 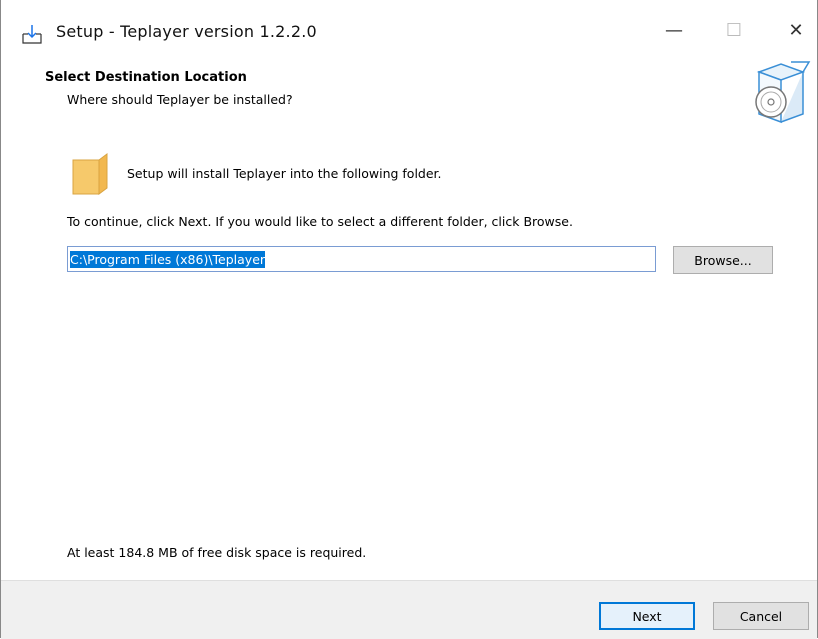 What do you see at coordinates (361, 259) in the screenshot?
I see `destination-path-input: C:\Program Files (x86)\Teplayer` at bounding box center [361, 259].